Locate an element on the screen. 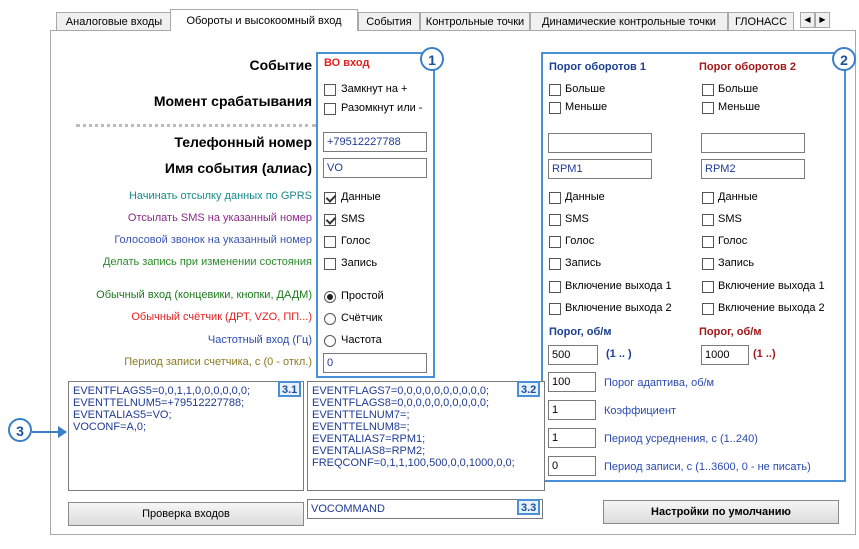  rpm1-out2-checkbox is located at coordinates (555, 309).